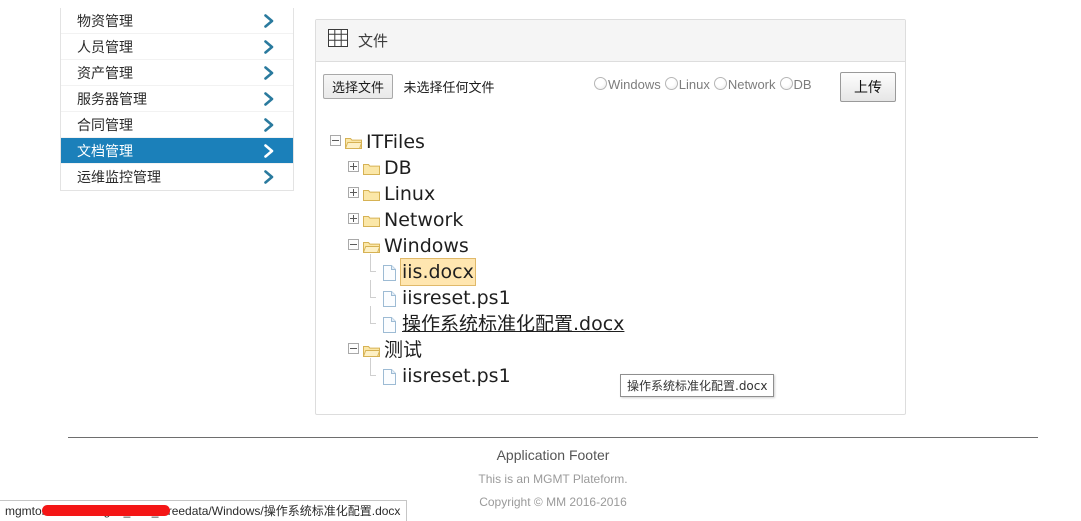 This screenshot has width=1081, height=521. Describe the element at coordinates (697, 385) in the screenshot. I see `file-tooltip: 操作系统标准化配置.docx` at that location.